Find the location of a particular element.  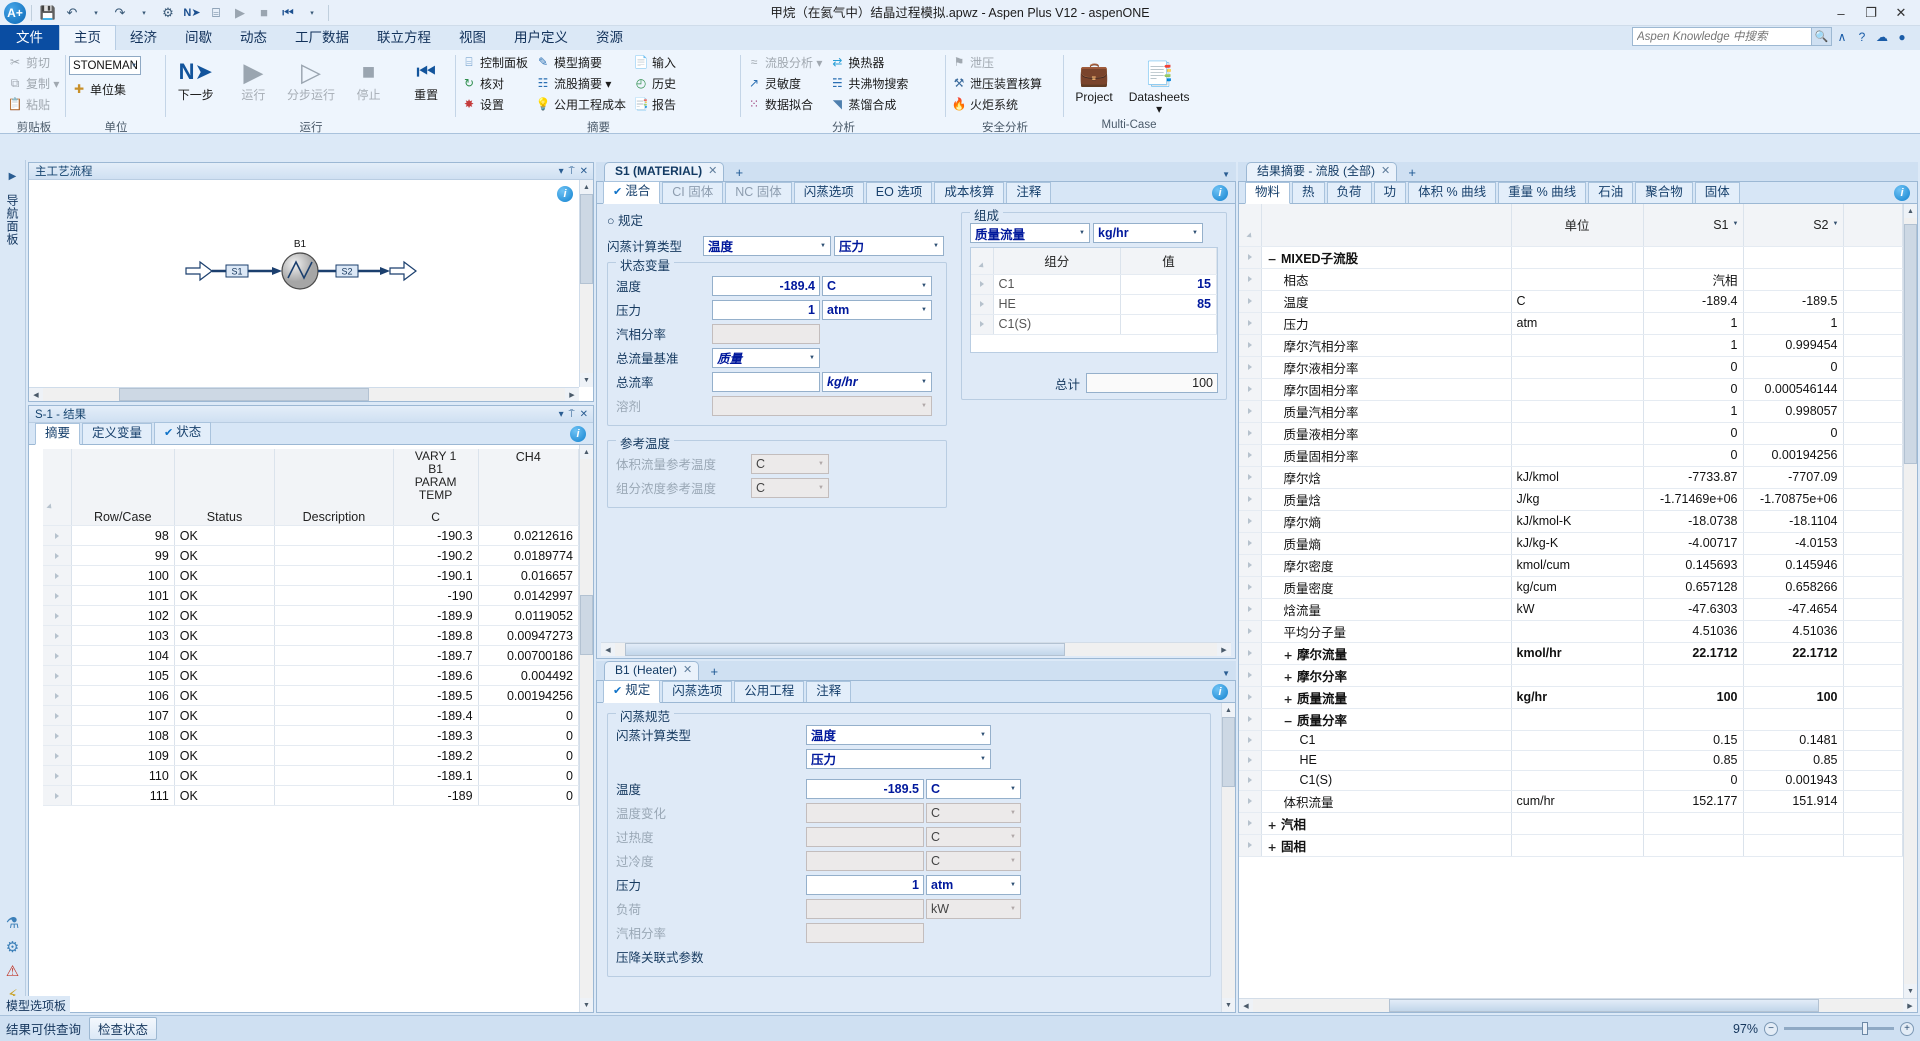

table-row: 108 OK -189.3 0 is located at coordinates (311, 735).